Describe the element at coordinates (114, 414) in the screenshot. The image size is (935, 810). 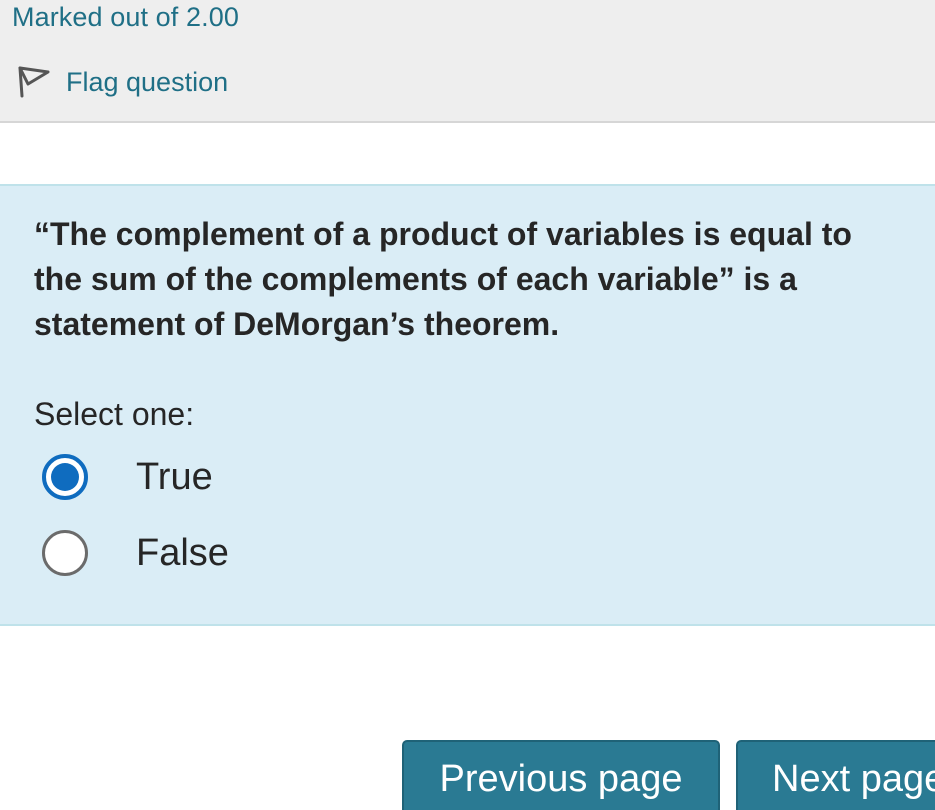
I see `select-one-prompt: Select one:` at that location.